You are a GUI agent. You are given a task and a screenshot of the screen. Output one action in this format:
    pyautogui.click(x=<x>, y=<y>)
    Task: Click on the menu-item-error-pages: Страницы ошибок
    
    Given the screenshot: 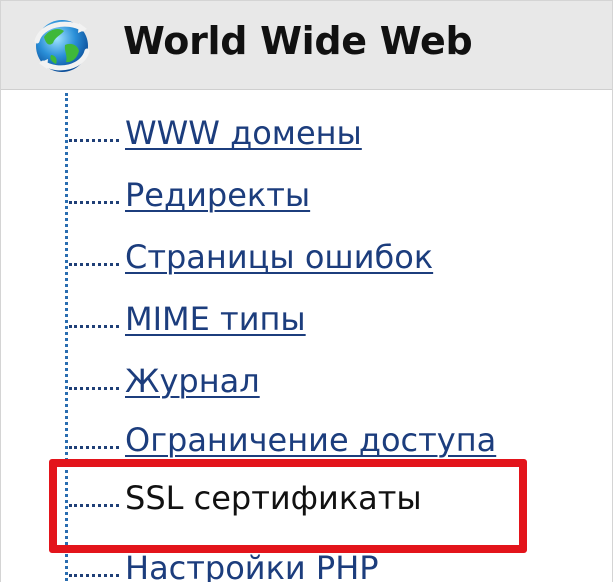 What is the action you would take?
    pyautogui.click(x=329, y=257)
    